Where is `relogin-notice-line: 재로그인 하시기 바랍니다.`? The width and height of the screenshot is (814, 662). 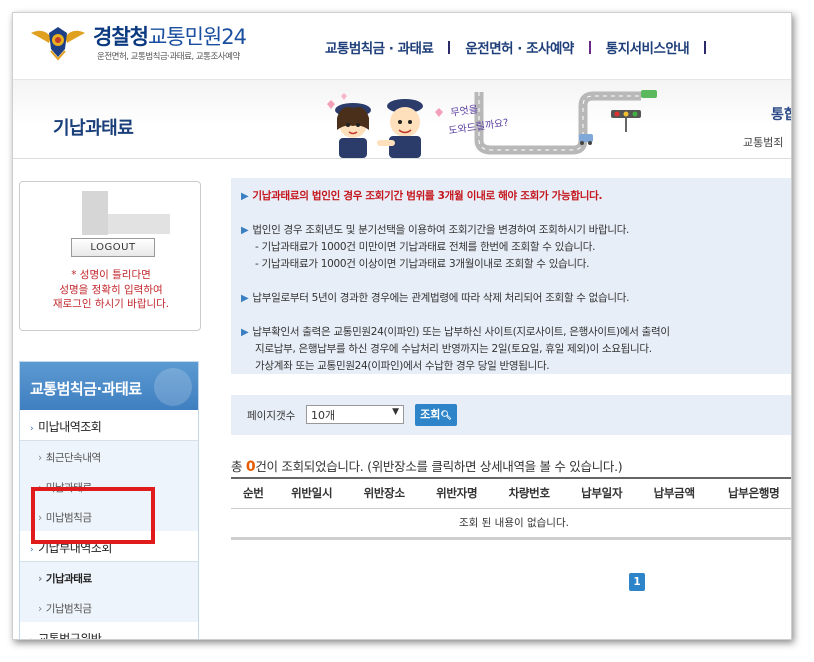 relogin-notice-line: 재로그인 하시기 바랍니다. is located at coordinates (111, 304).